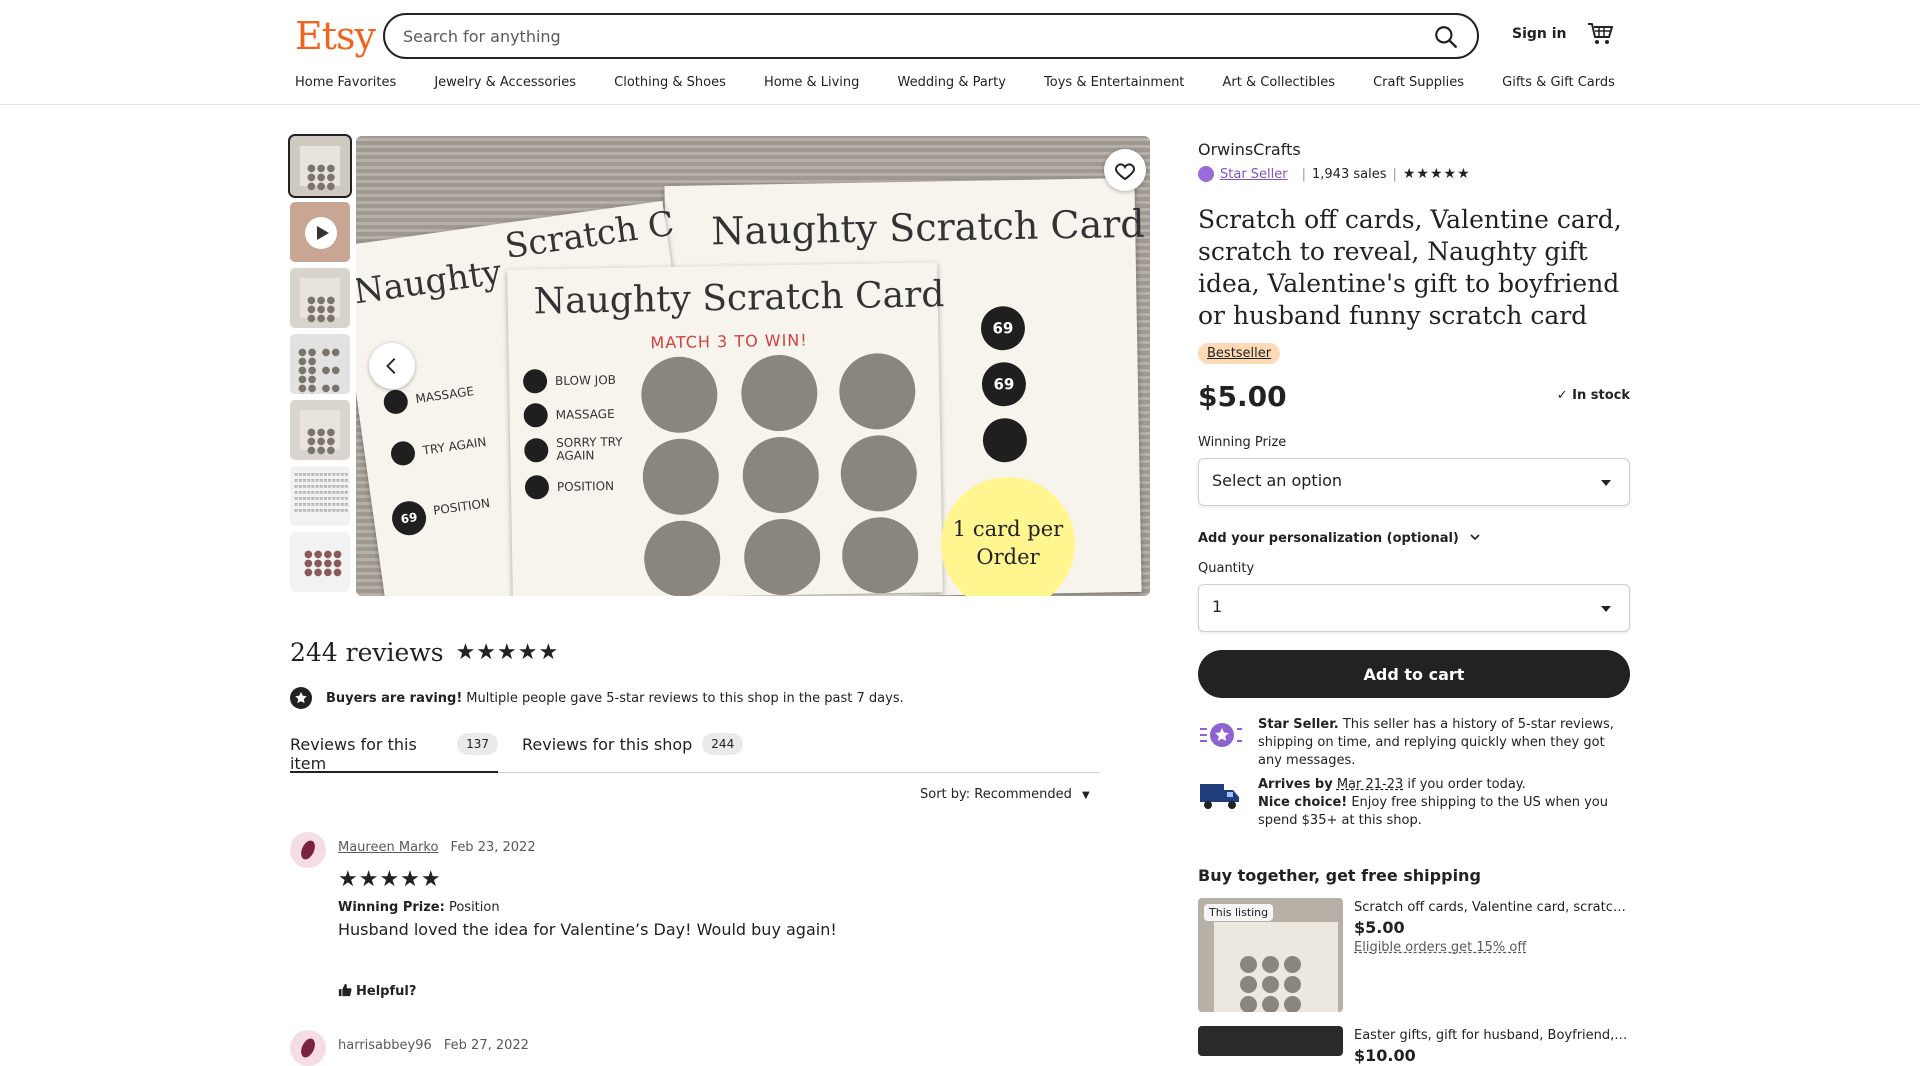 The height and width of the screenshot is (1066, 1920). What do you see at coordinates (1270, 955) in the screenshot?
I see `bundle-item-image: This listing` at bounding box center [1270, 955].